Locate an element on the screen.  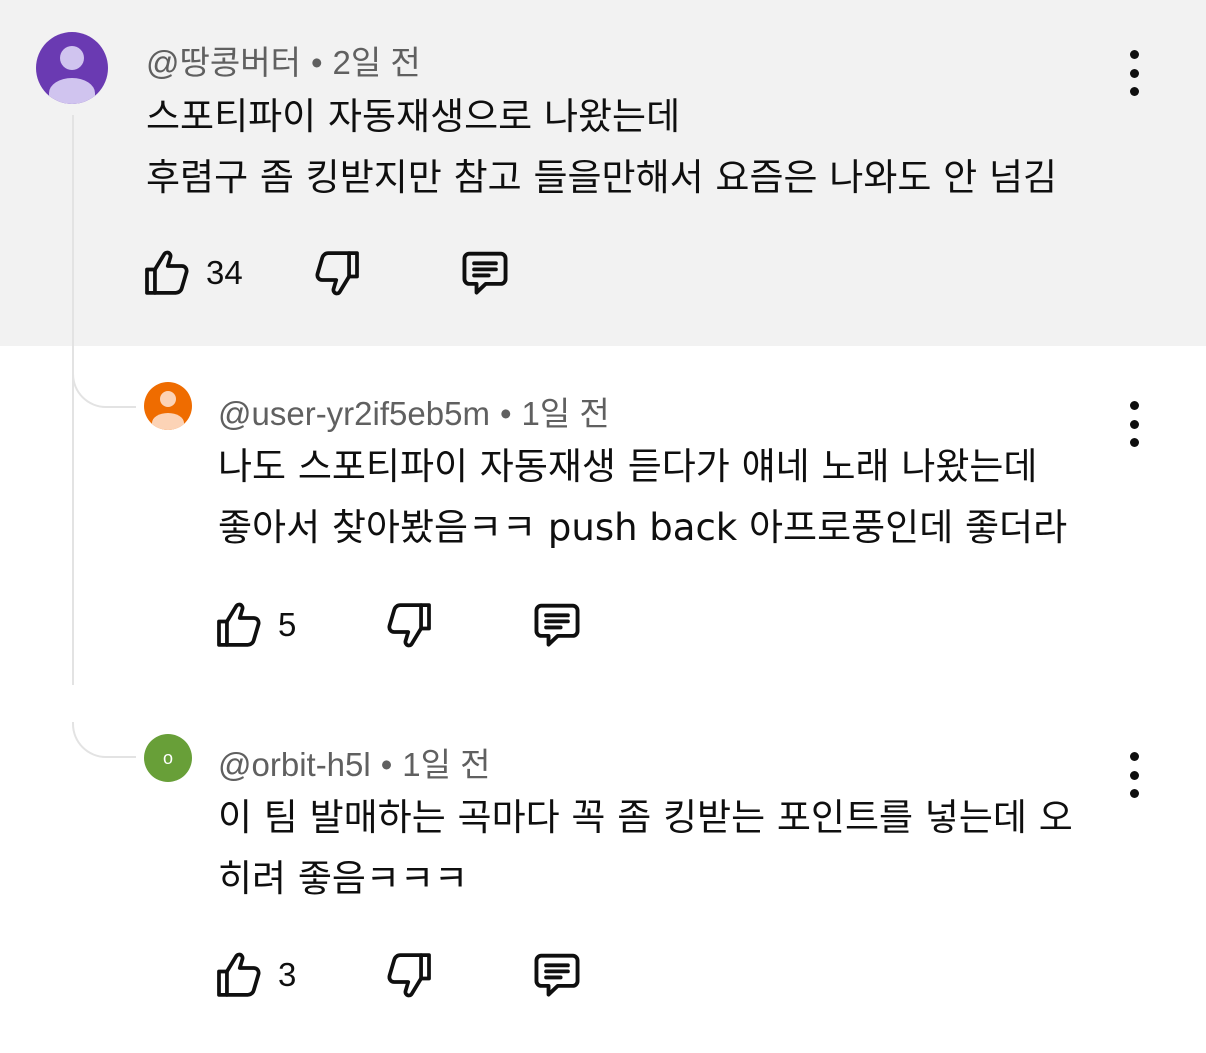
like-button: 5 is located at coordinates (254, 625).